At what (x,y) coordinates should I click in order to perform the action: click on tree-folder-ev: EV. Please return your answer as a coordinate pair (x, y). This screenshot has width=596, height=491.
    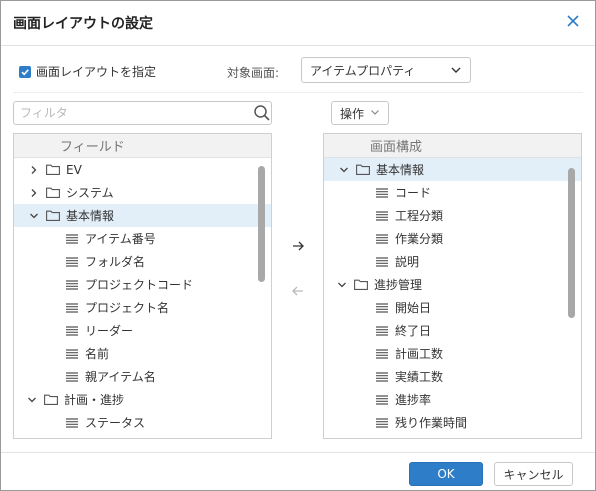
    Looking at the image, I should click on (142, 169).